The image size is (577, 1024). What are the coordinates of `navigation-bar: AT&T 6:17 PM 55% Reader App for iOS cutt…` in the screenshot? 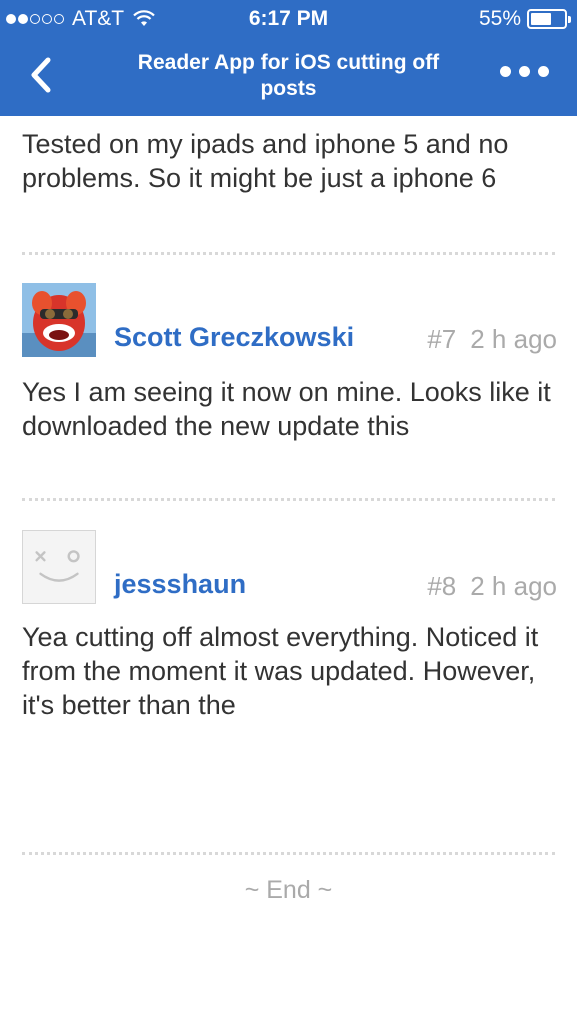 It's located at (288, 58).